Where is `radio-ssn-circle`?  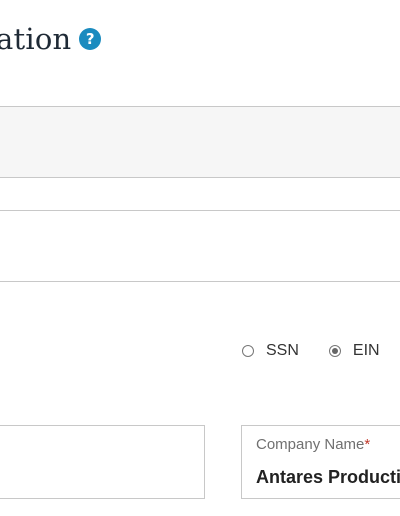 radio-ssn-circle is located at coordinates (248, 351).